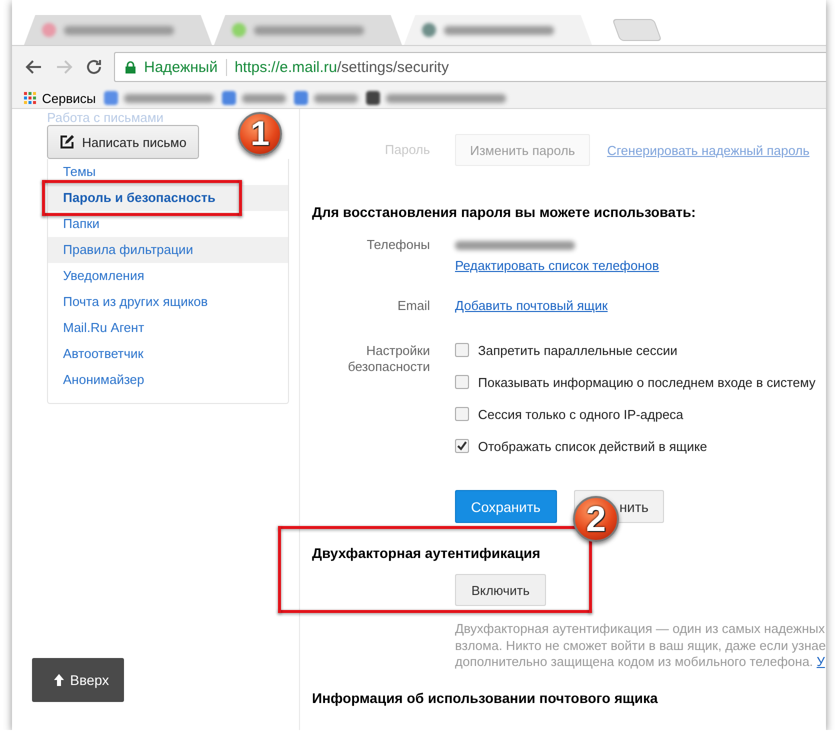  I want to click on option-label: Запретить параллельные сессии, so click(578, 350).